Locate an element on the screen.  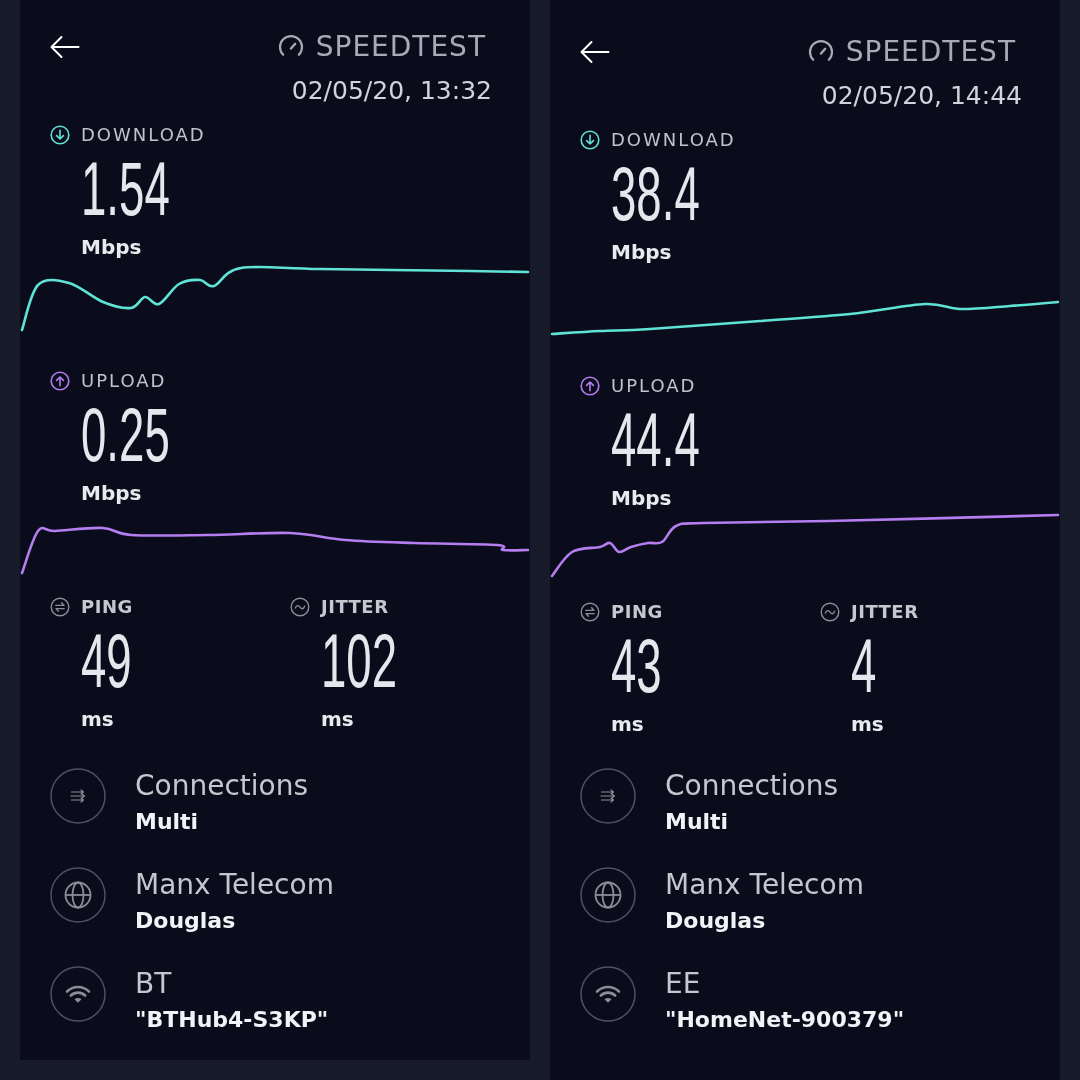
detail-value: "BTHub4-S3KP" is located at coordinates (232, 1020).